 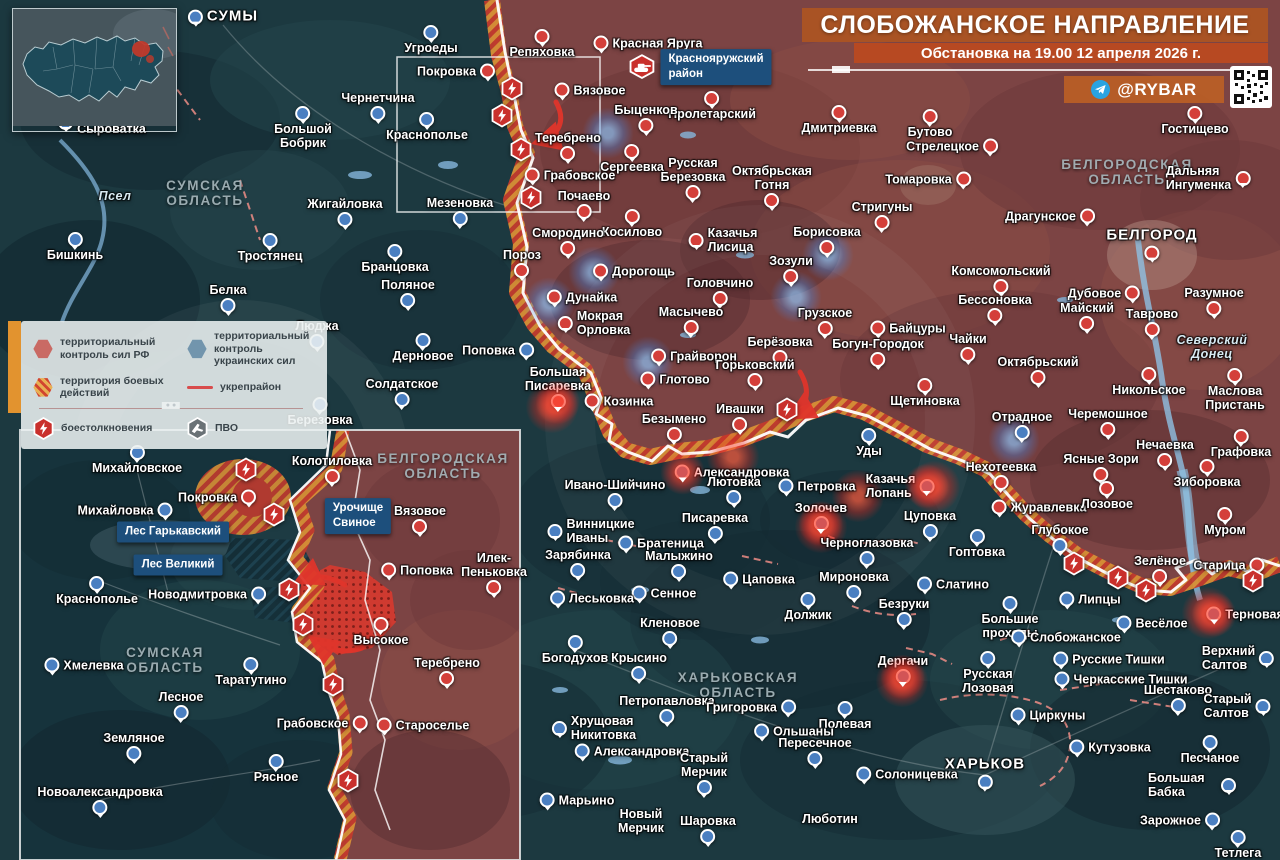 I want to click on place-label: Старый Салтов, so click(x=1227, y=706).